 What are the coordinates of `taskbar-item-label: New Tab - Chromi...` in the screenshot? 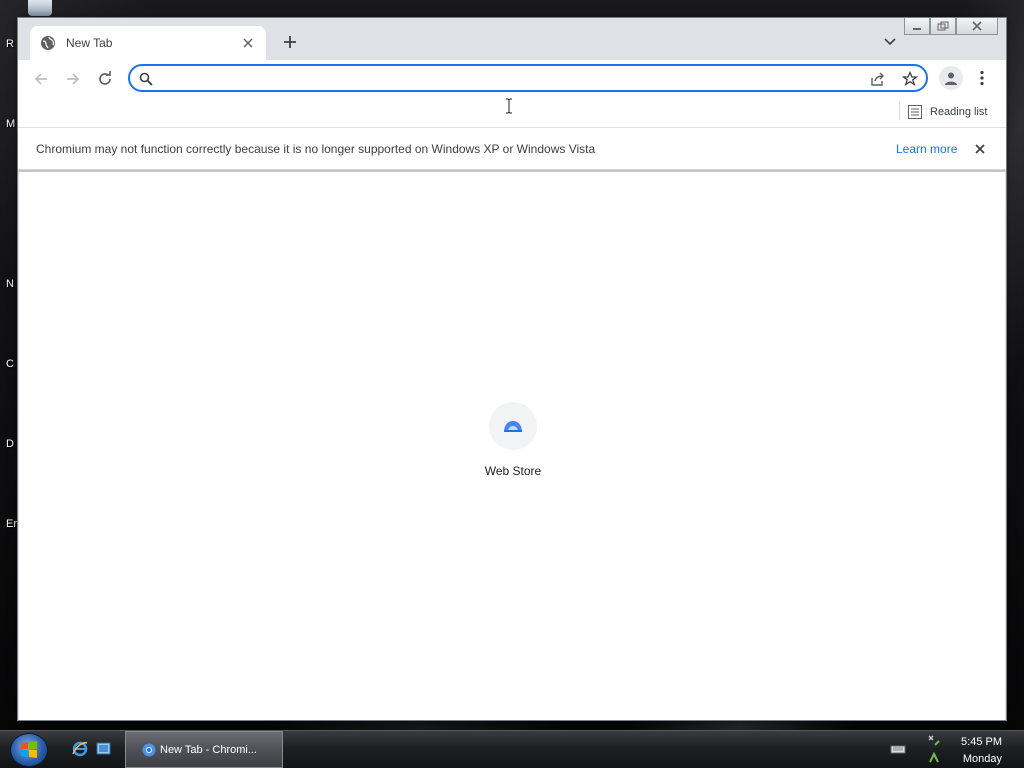 It's located at (208, 749).